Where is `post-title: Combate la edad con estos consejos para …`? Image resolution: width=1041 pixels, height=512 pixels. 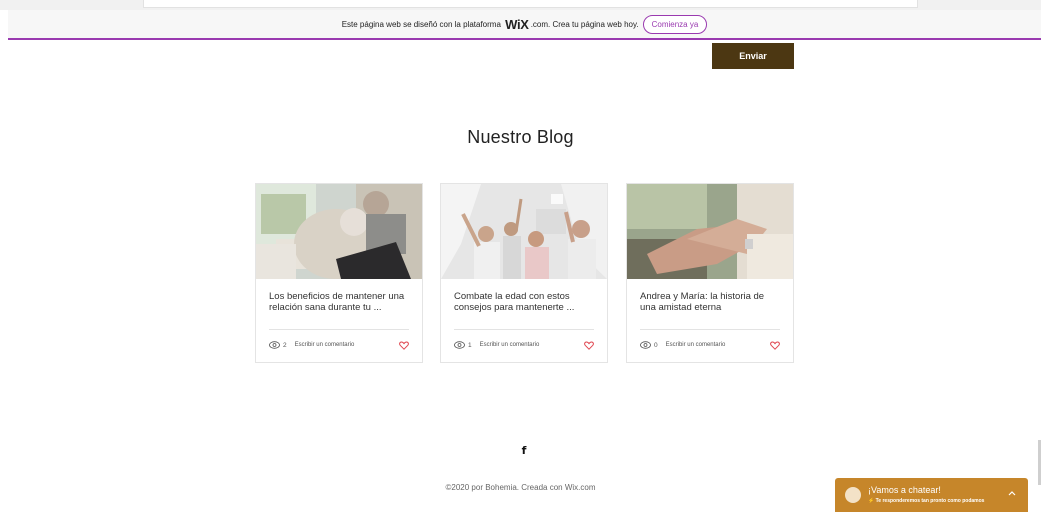
post-title: Combate la edad con estos consejos para … is located at coordinates (525, 302).